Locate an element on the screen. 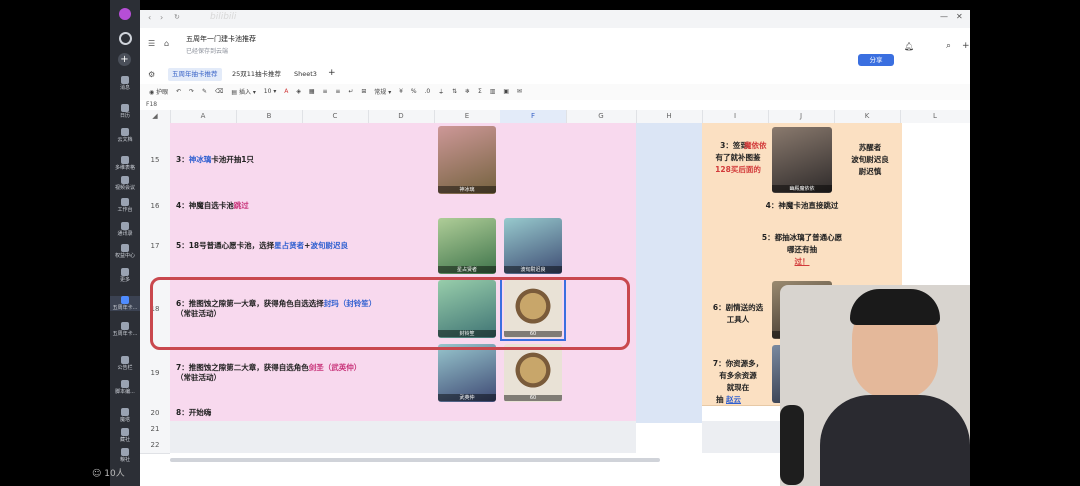 This screenshot has height=486, width=1080. format-painter-icon: ✎ is located at coordinates (204, 91).